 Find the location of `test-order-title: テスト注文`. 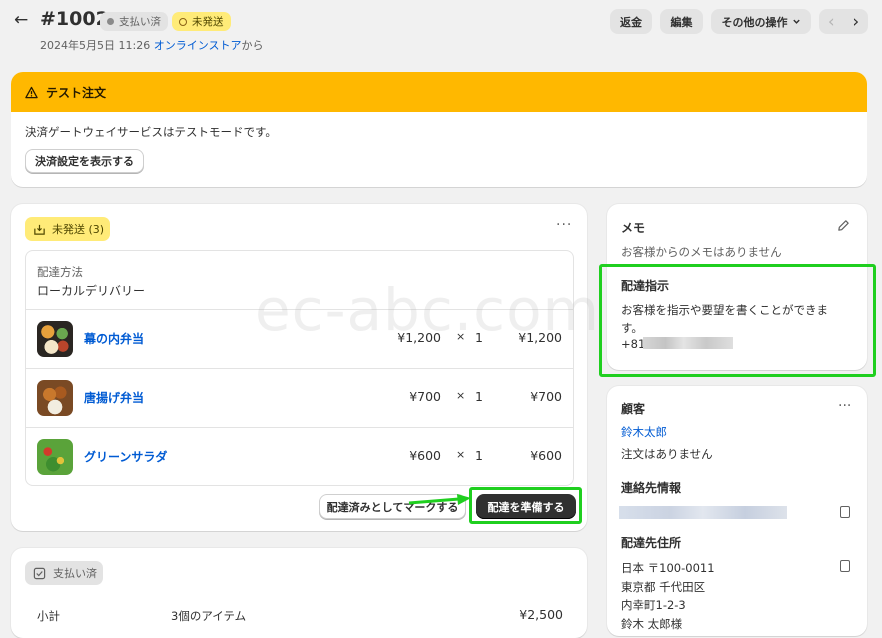

test-order-title: テスト注文 is located at coordinates (76, 92).